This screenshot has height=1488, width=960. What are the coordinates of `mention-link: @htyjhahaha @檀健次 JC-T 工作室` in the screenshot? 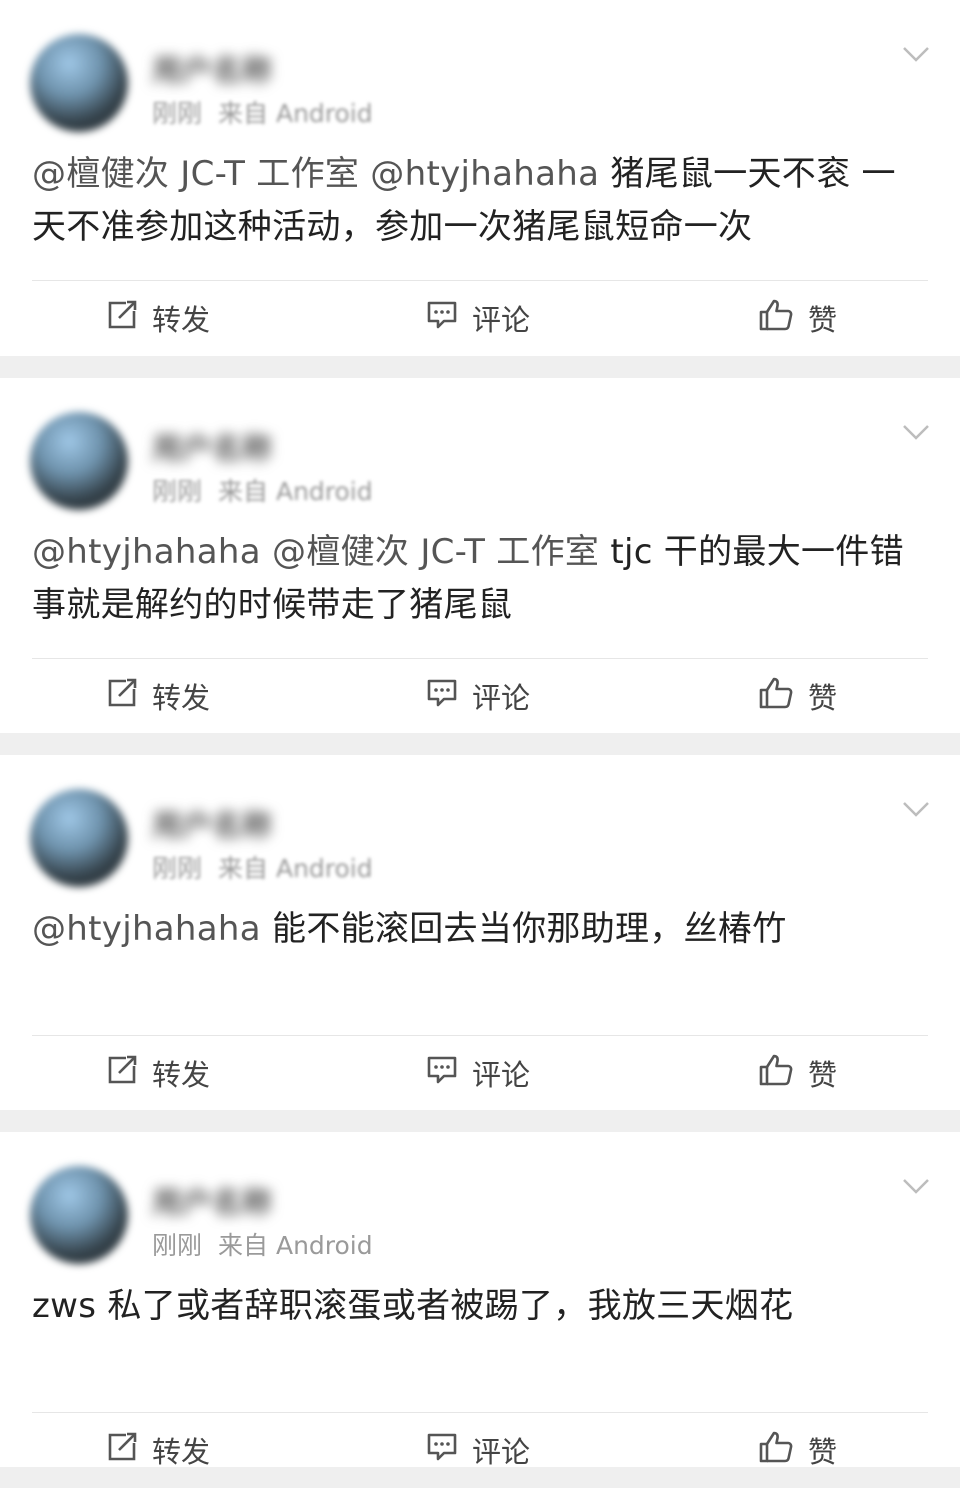 It's located at (321, 552).